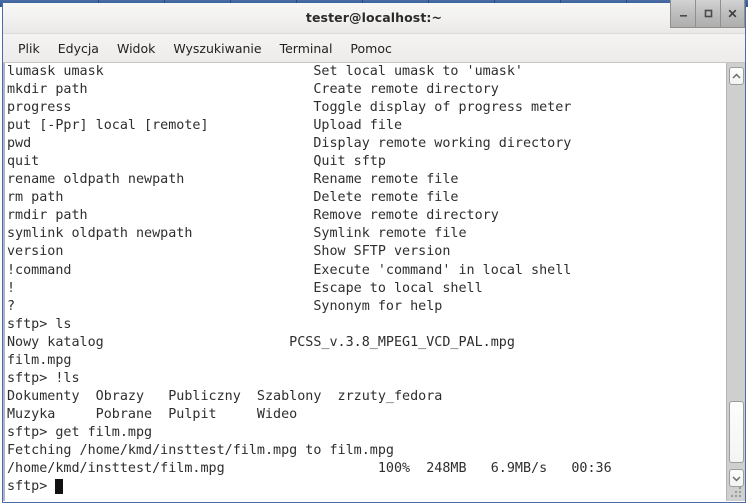 This screenshot has height=503, width=748. What do you see at coordinates (374, 501) in the screenshot?
I see `window-bottom-edge` at bounding box center [374, 501].